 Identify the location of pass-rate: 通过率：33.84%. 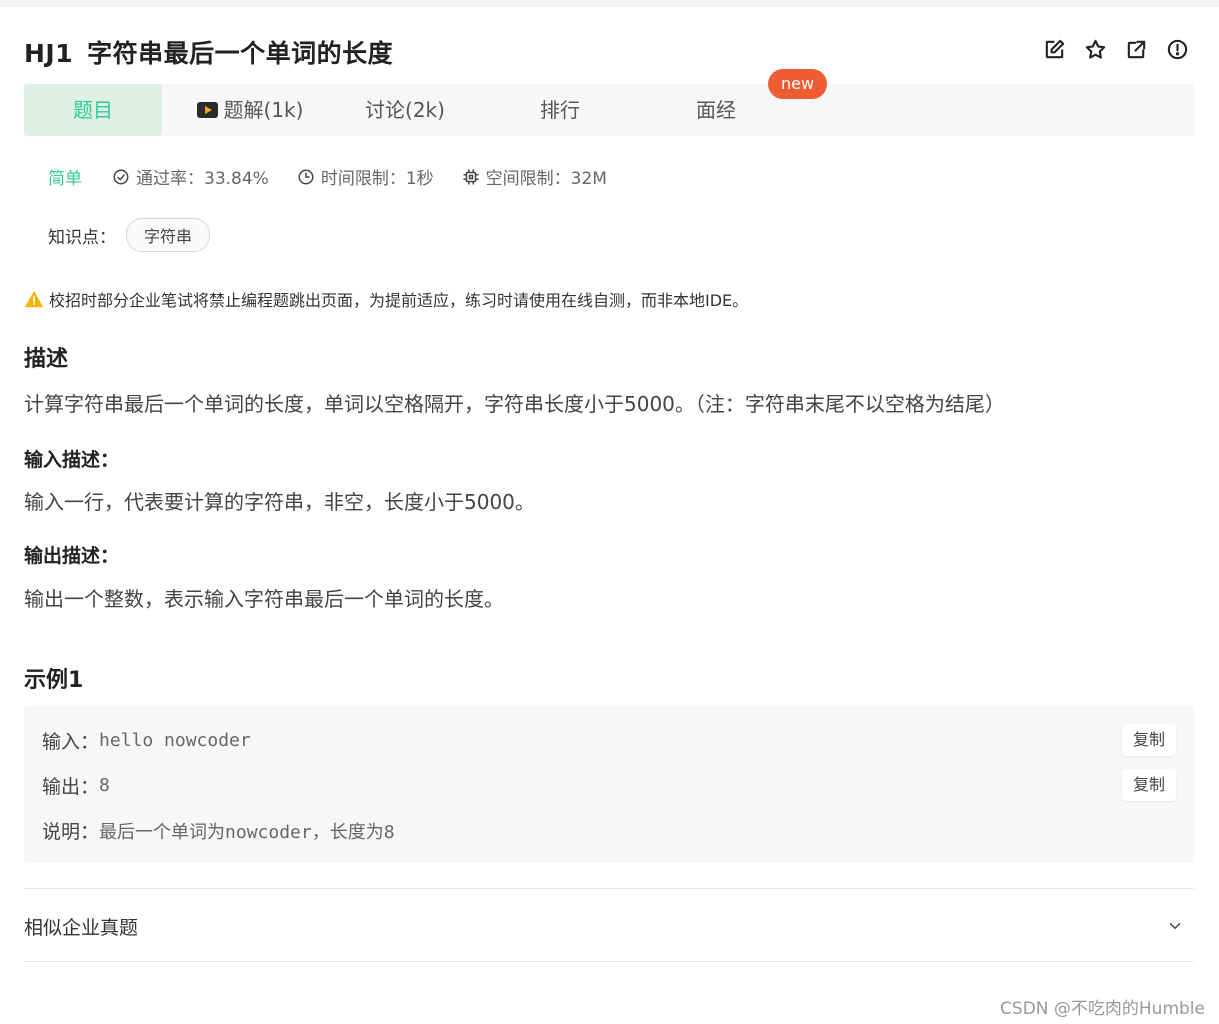
(190, 176).